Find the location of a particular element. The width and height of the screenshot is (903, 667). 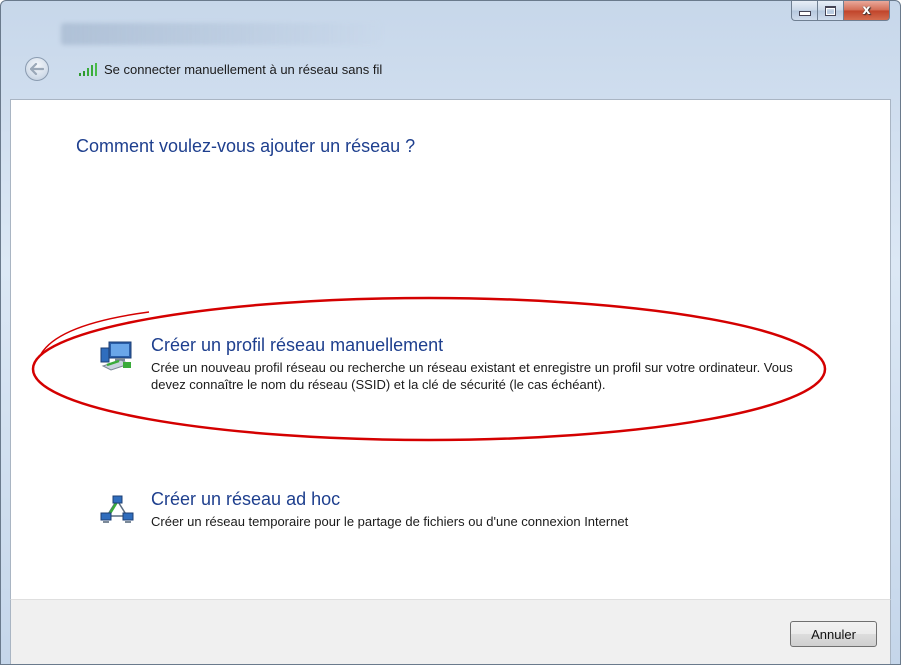

option-title: Créer un réseau ad hoc is located at coordinates (246, 499).